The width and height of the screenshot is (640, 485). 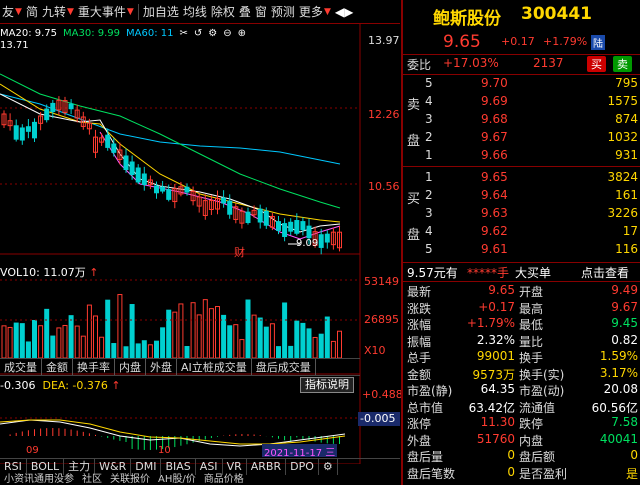 What do you see at coordinates (195, 12) in the screenshot?
I see `tool-ma: 均线` at bounding box center [195, 12].